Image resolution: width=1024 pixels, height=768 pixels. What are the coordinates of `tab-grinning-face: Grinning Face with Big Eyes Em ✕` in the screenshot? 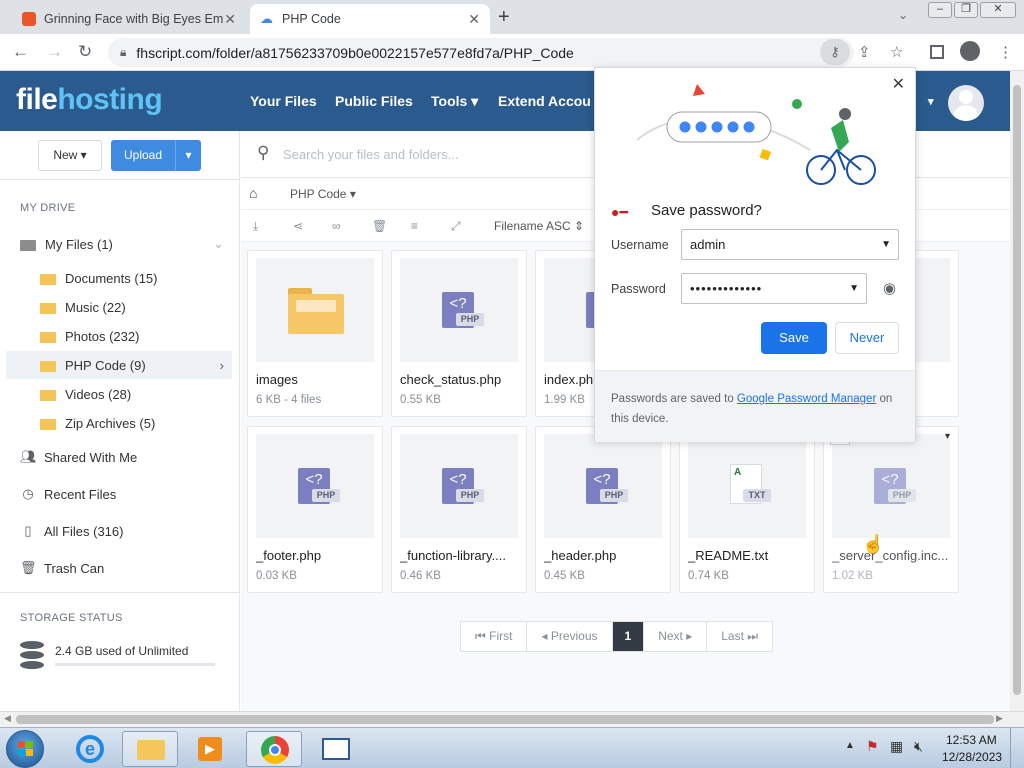 It's located at (129, 19).